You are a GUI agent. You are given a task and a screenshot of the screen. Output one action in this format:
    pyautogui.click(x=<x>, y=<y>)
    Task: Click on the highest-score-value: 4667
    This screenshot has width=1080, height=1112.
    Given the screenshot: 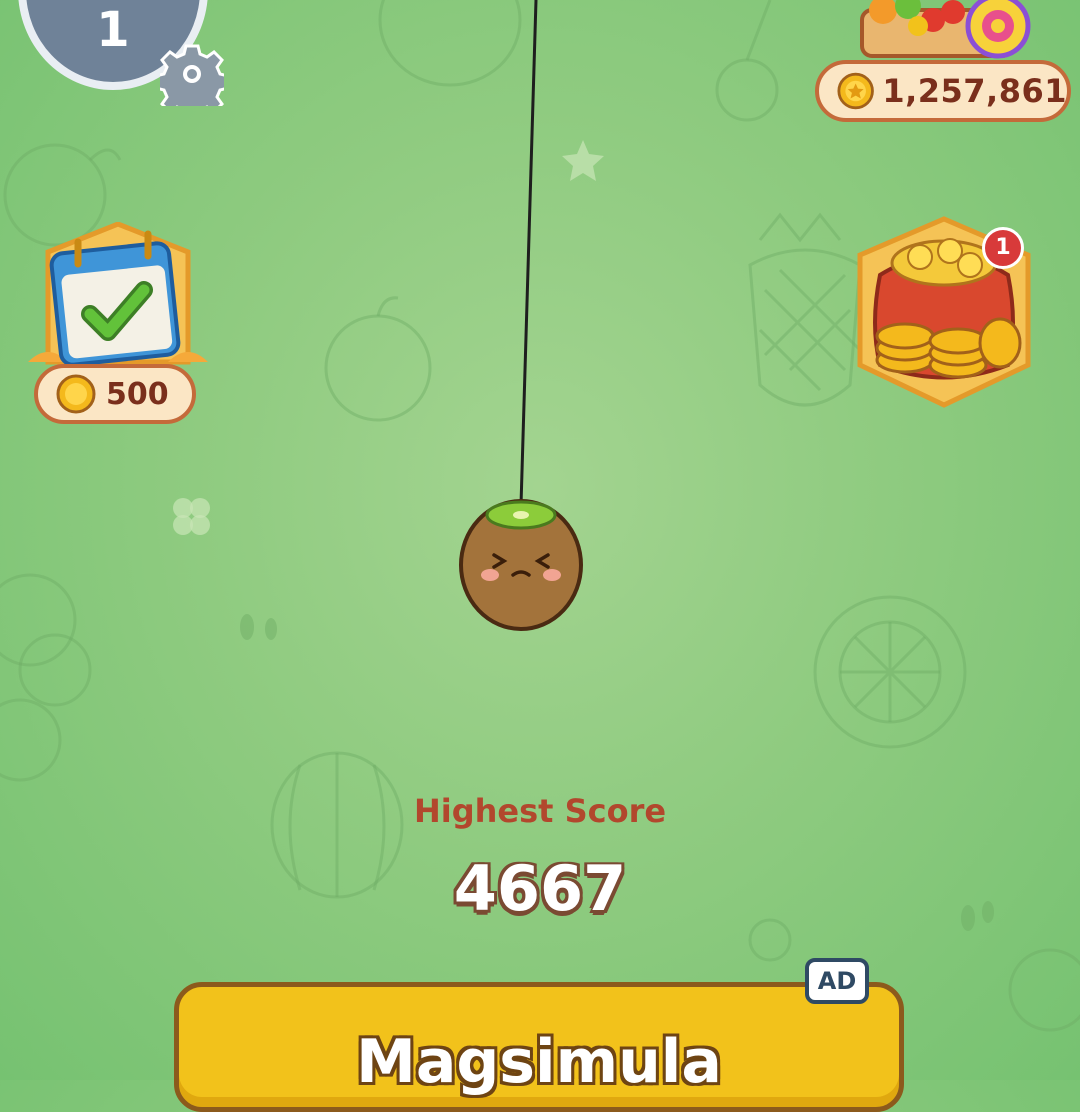 What is the action you would take?
    pyautogui.click(x=540, y=888)
    